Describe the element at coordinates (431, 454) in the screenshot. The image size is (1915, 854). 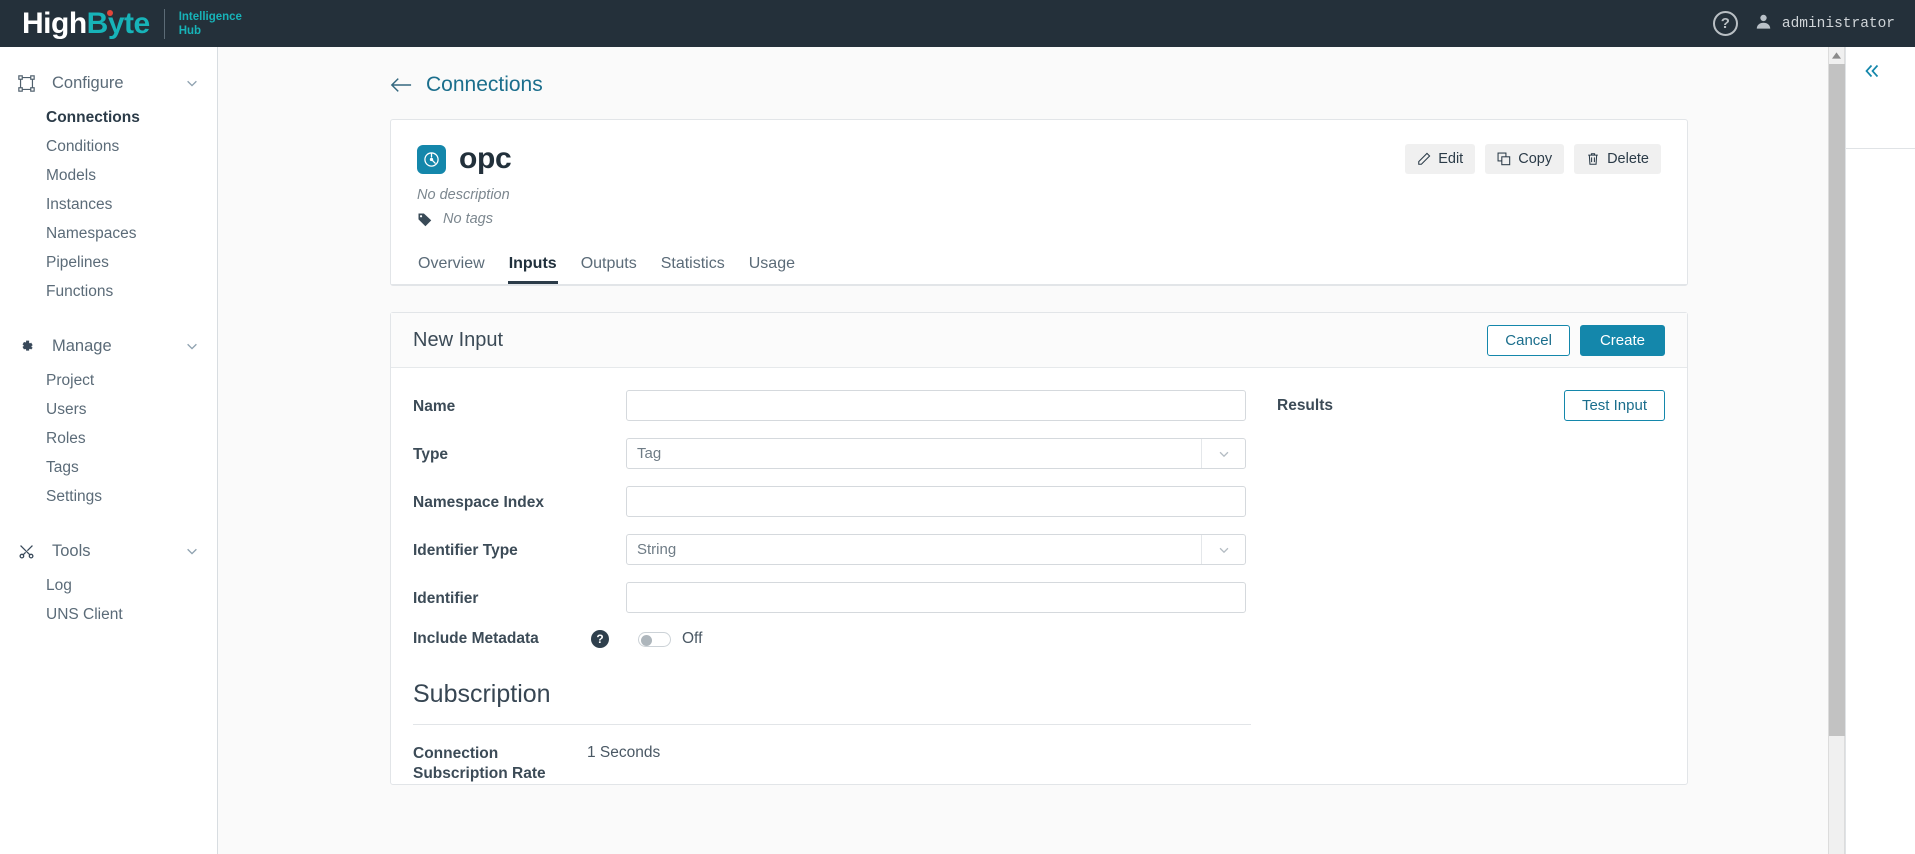
I see `field-type-label: Type` at that location.